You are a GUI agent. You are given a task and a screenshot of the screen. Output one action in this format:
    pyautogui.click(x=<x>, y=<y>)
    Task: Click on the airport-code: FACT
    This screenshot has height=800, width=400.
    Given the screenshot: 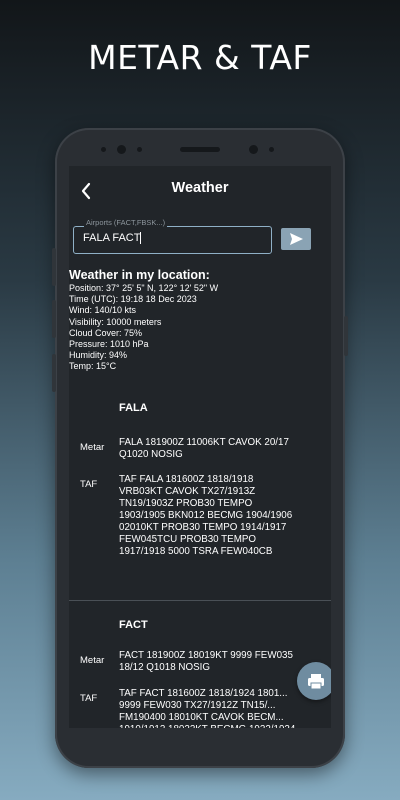 What is the action you would take?
    pyautogui.click(x=133, y=625)
    